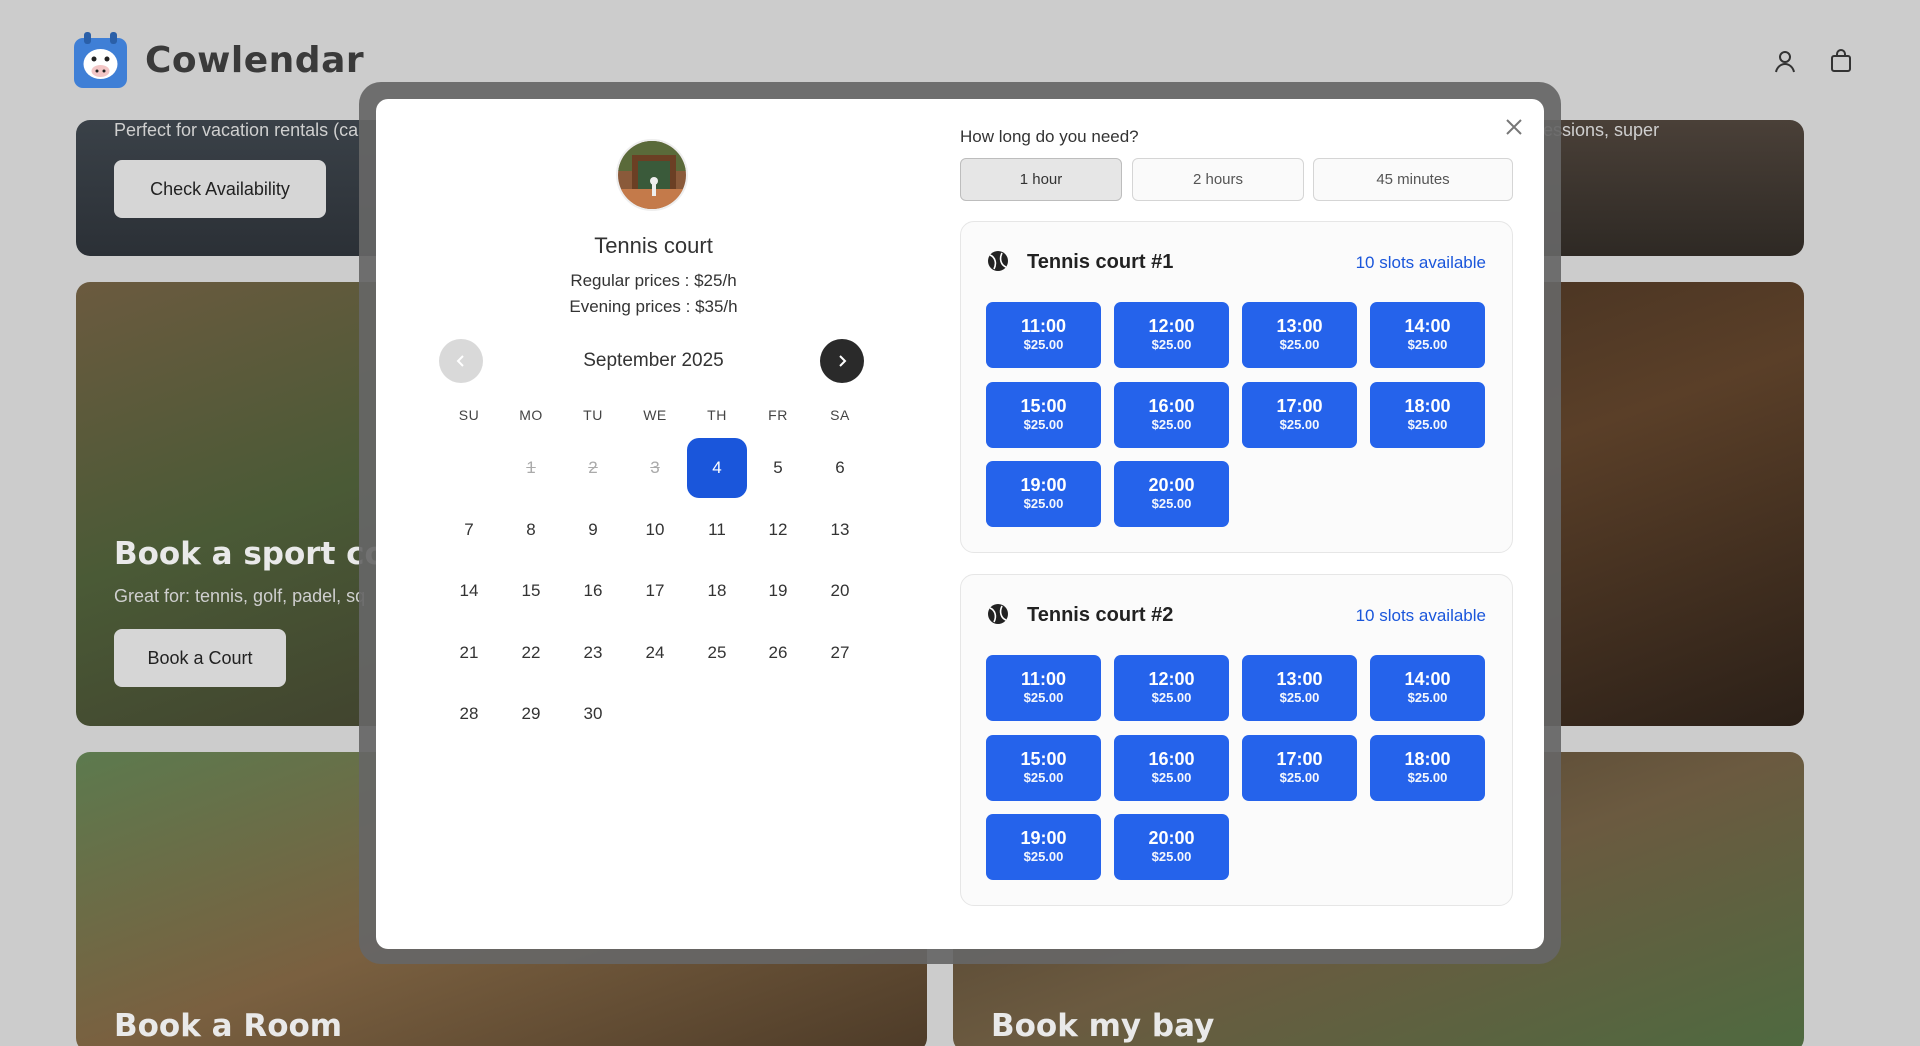  I want to click on slot-time: 12:00, so click(1171, 679).